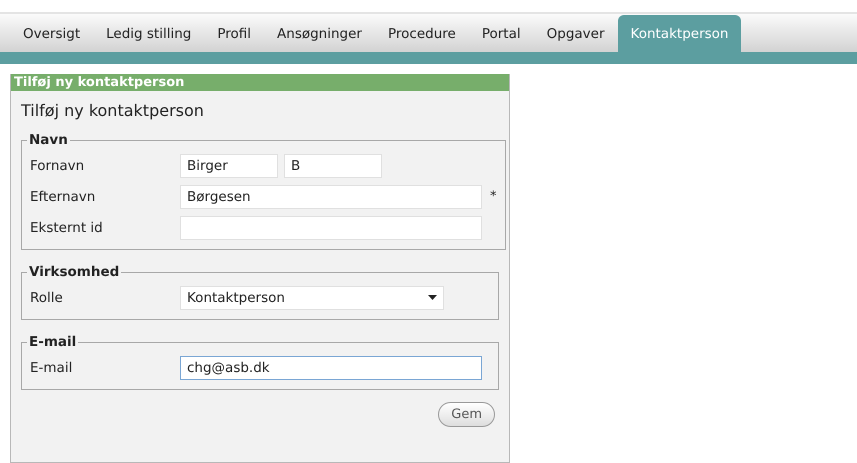 Image resolution: width=857 pixels, height=463 pixels. Describe the element at coordinates (312, 298) in the screenshot. I see `dropdown: Kontaktperson` at that location.